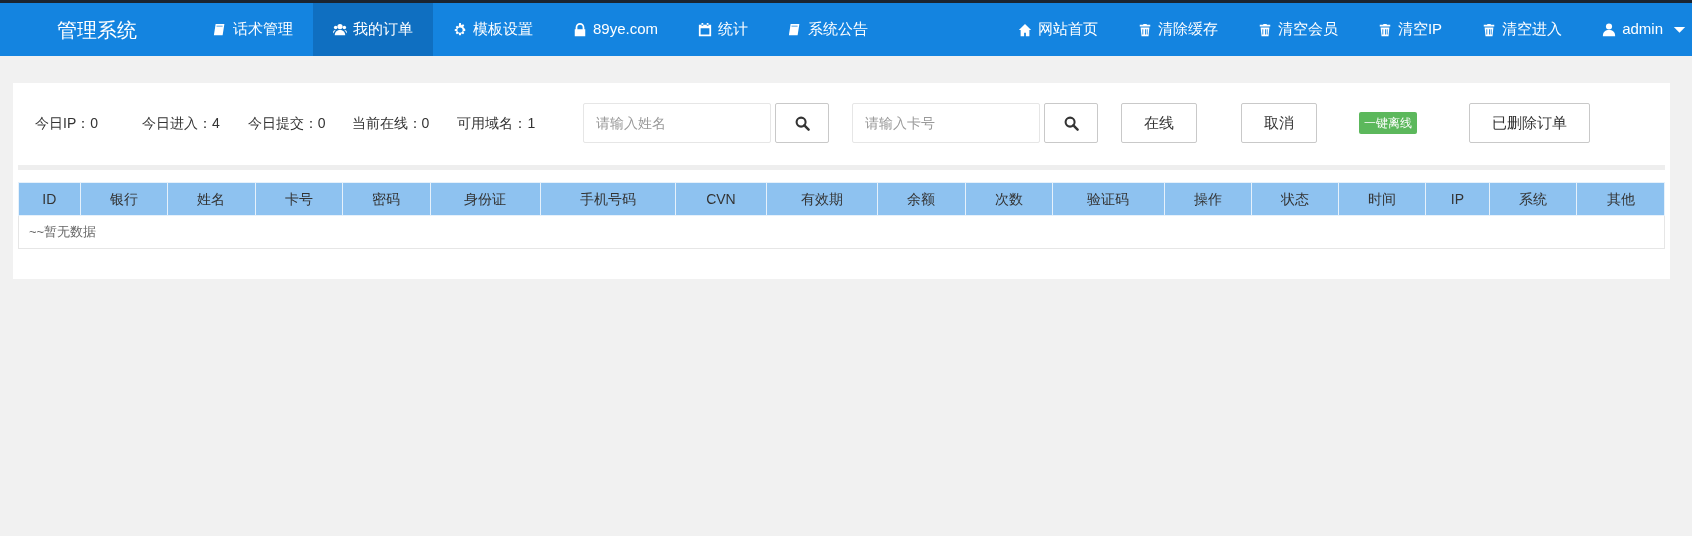  I want to click on nav-link: 清空会员, so click(1297, 29).